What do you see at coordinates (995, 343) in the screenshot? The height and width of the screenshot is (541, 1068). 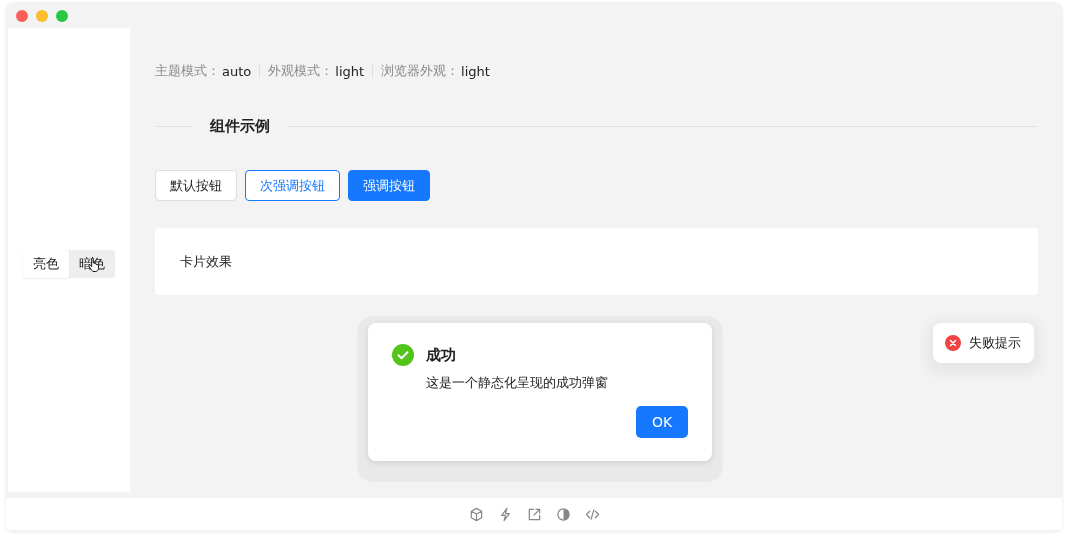 I see `toast-text: 失败提示` at bounding box center [995, 343].